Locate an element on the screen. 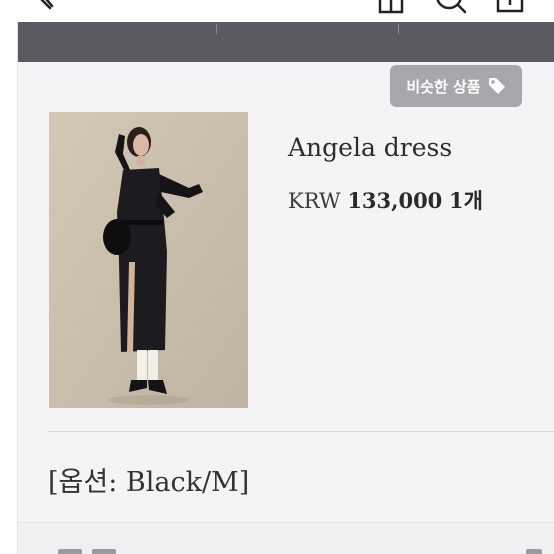 The image size is (554, 554). top-app-bar is located at coordinates (277, 11).